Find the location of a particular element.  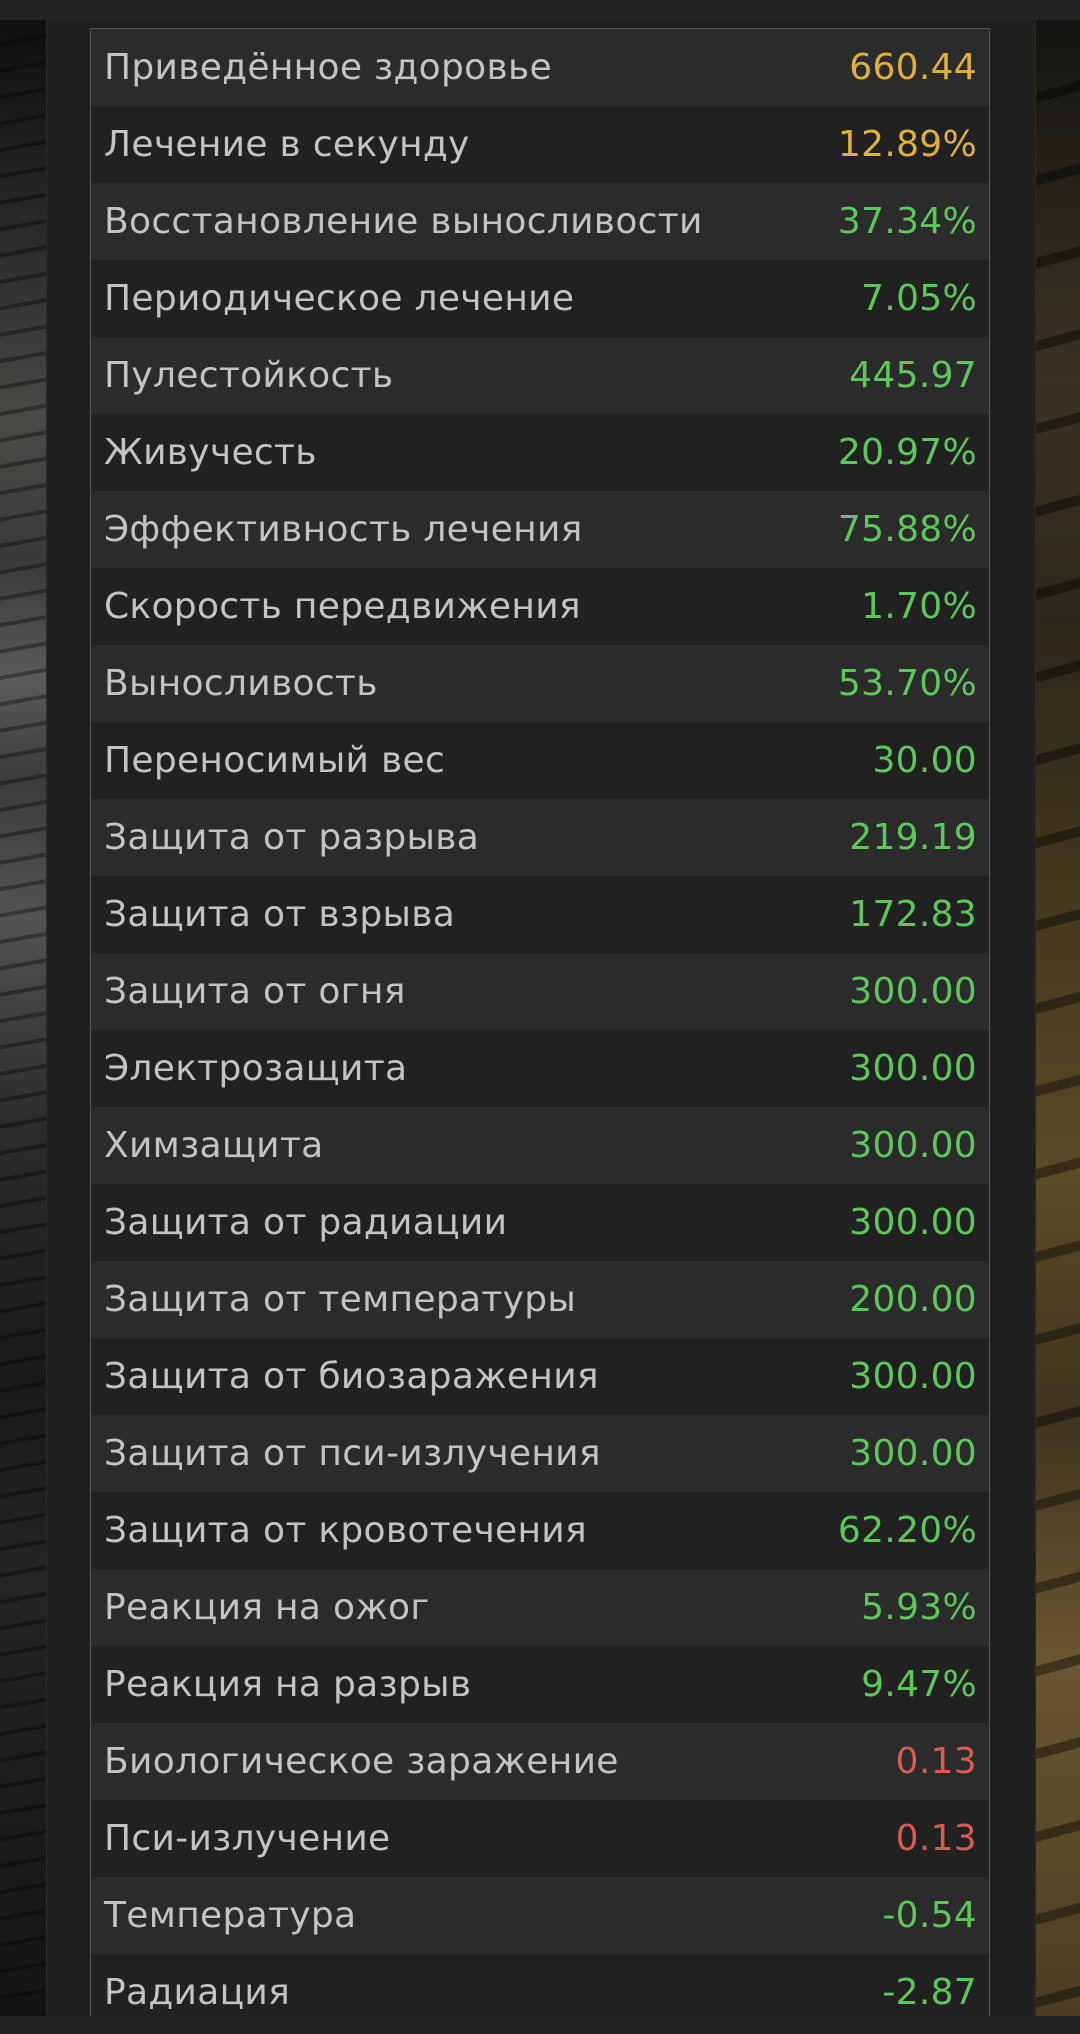

stat-label: Биологическое заражение is located at coordinates (361, 1761).